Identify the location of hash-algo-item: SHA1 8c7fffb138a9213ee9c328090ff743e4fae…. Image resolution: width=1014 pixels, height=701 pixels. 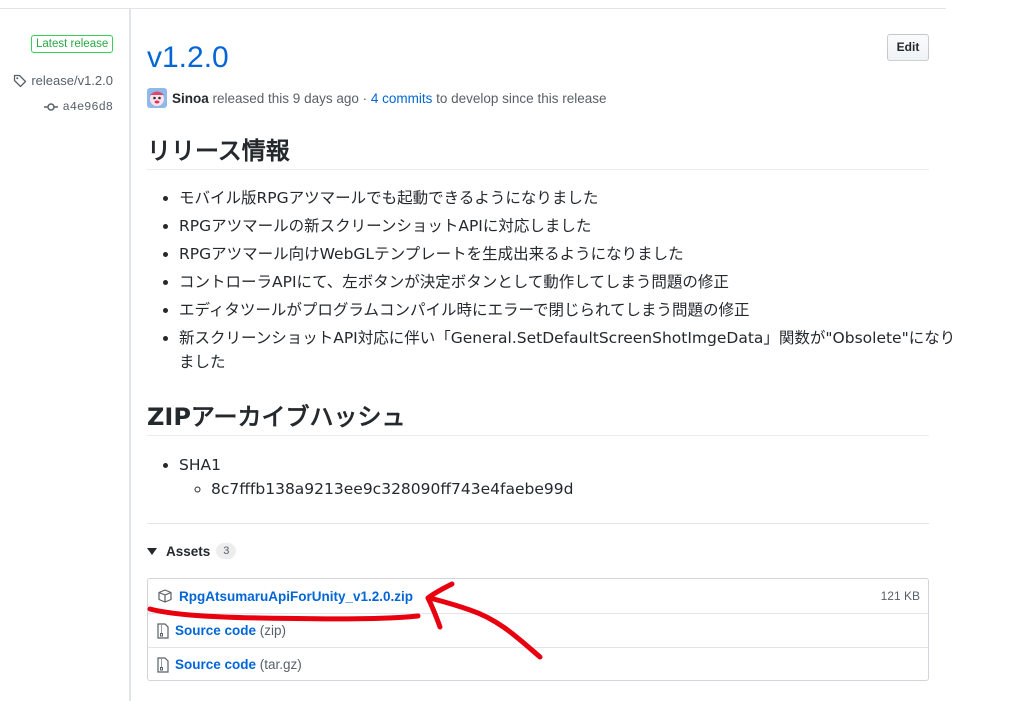
(376, 477).